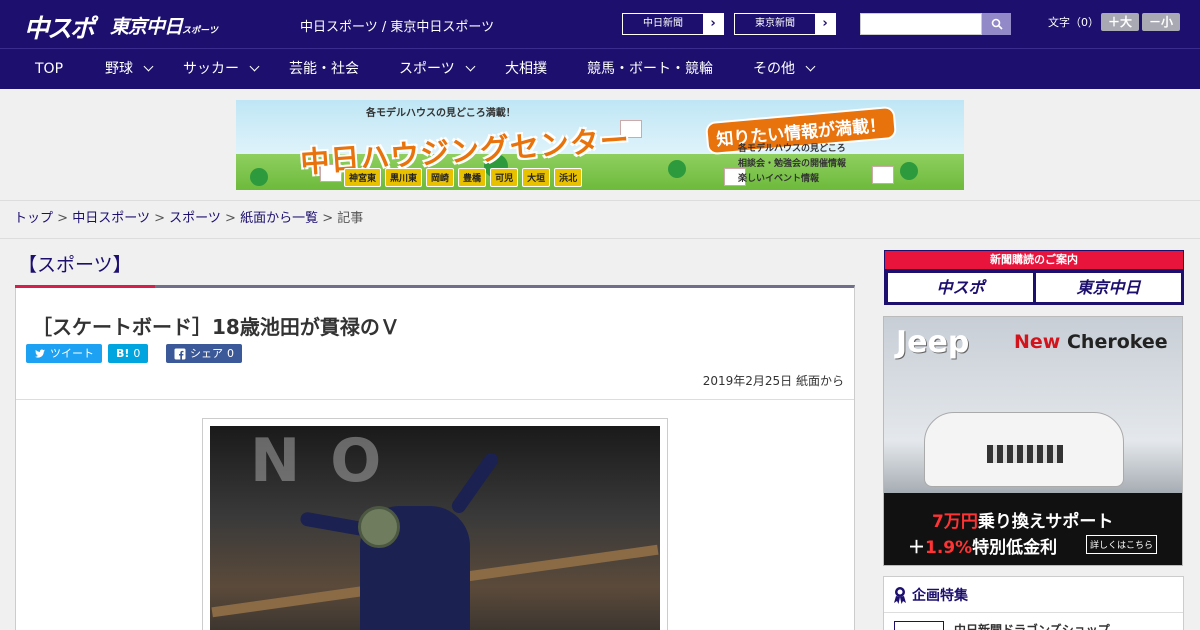 The height and width of the screenshot is (630, 1200). I want to click on jeep-model: New Cherokee, so click(1091, 342).